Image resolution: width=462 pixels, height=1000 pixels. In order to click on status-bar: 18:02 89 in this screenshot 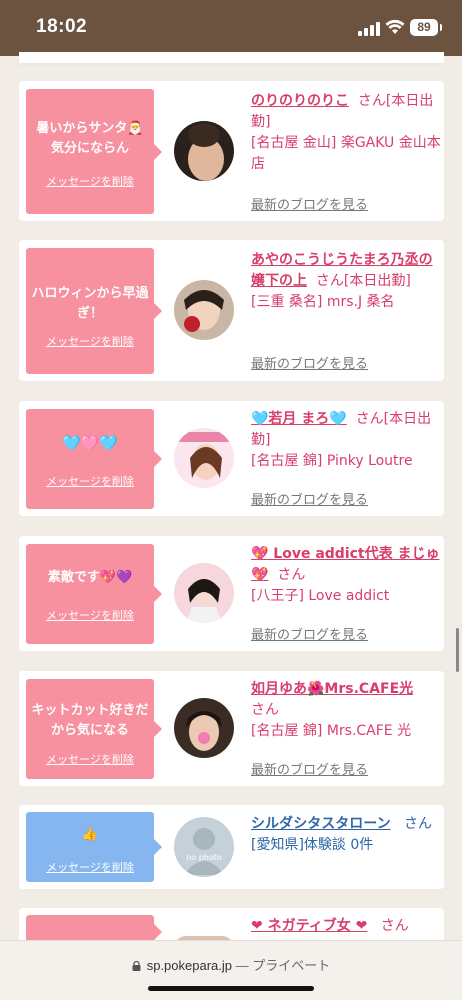, I will do `click(231, 28)`.